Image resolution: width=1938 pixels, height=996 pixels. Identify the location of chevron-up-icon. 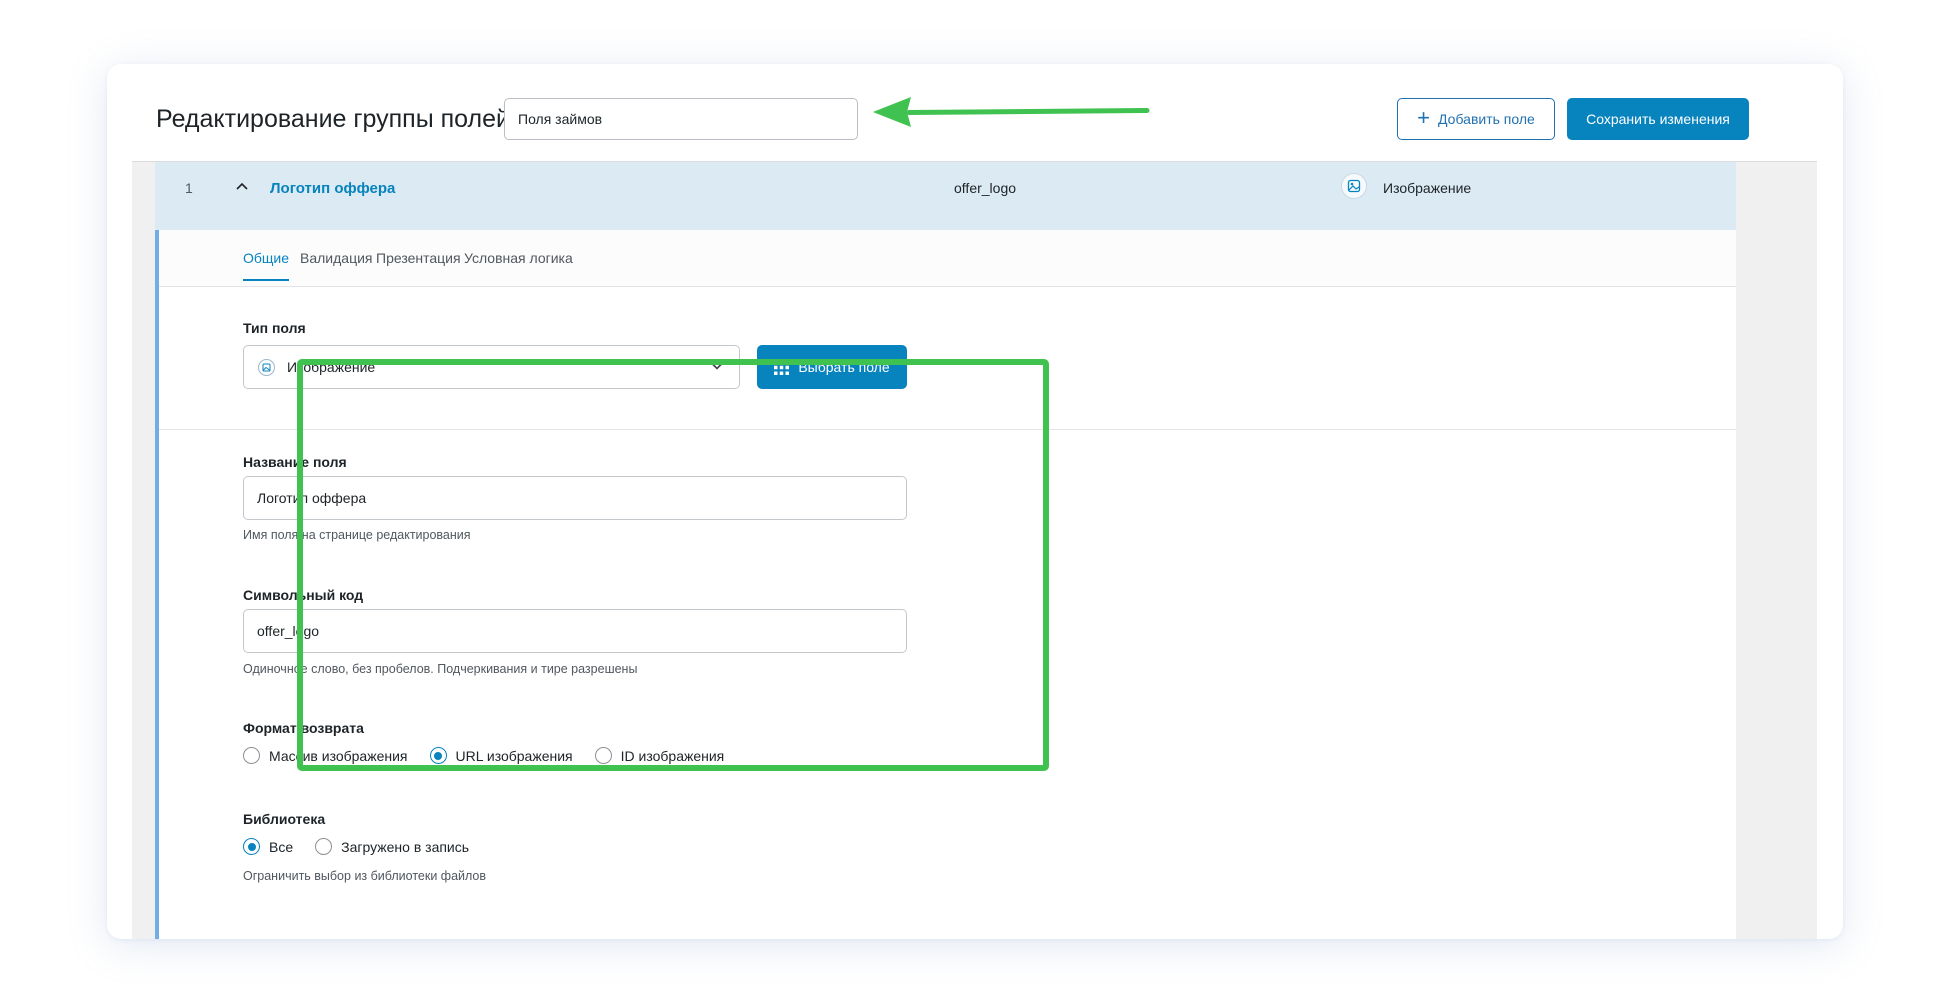
(242, 186).